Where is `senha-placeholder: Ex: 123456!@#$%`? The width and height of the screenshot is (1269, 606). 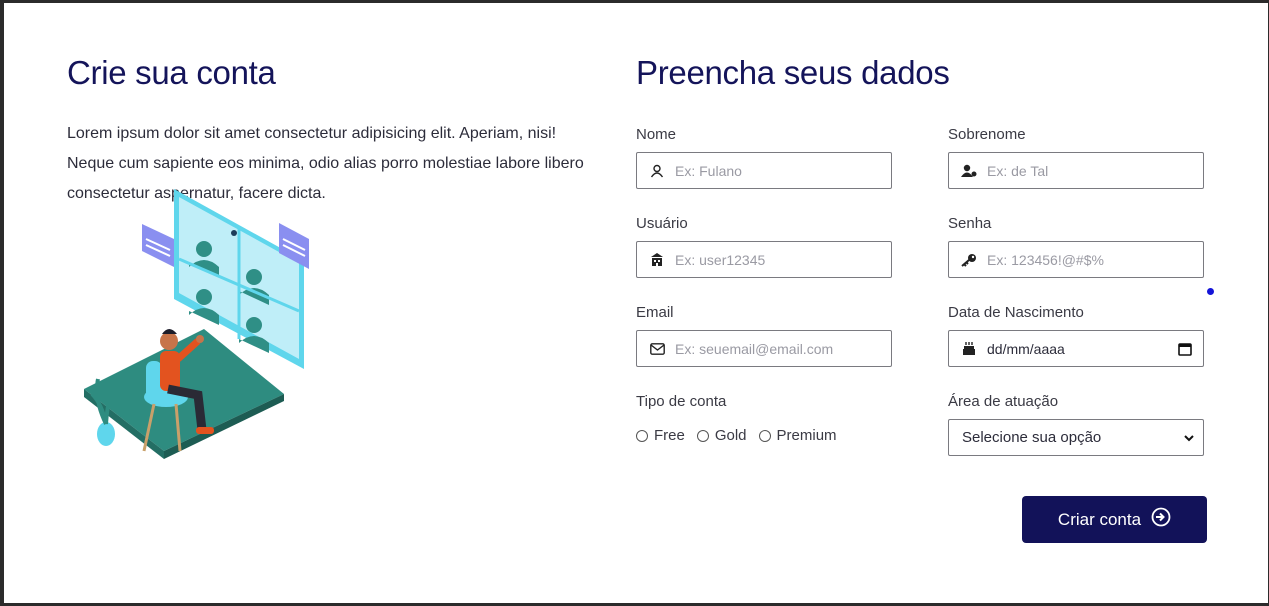 senha-placeholder: Ex: 123456!@#$% is located at coordinates (1045, 259).